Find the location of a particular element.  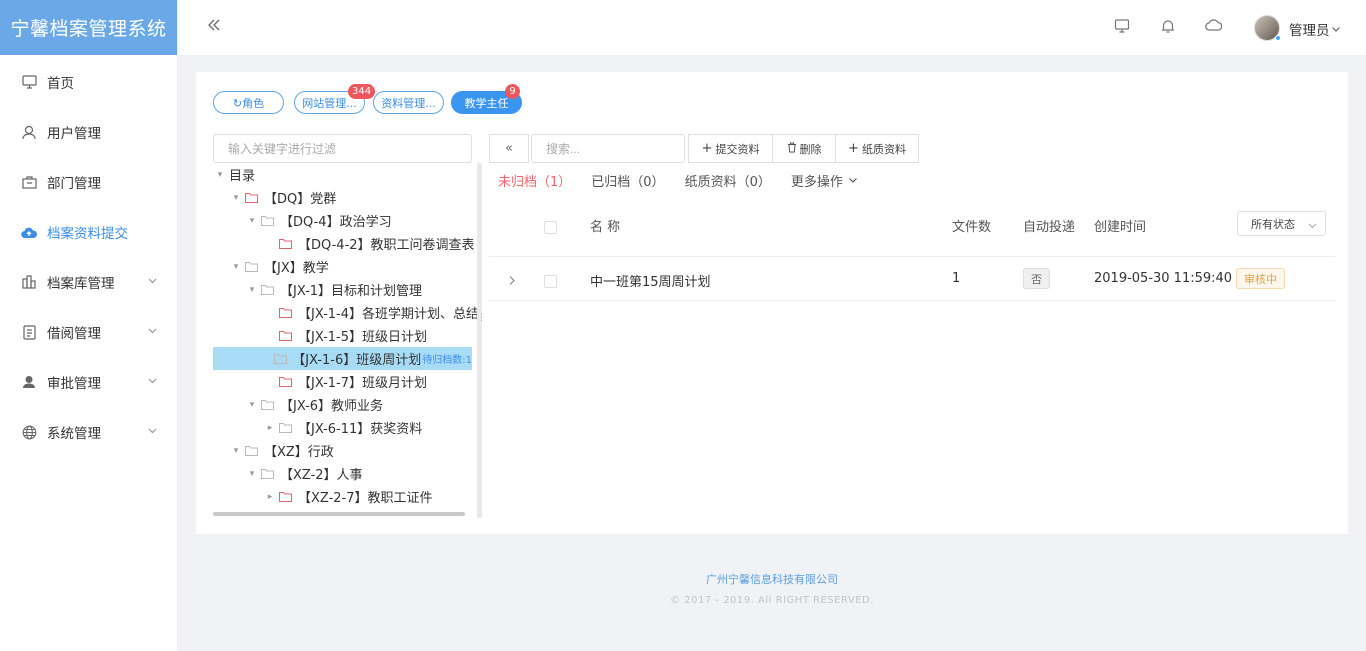

tree-node: 【JX-1-5】班级日计划 is located at coordinates (346, 335).